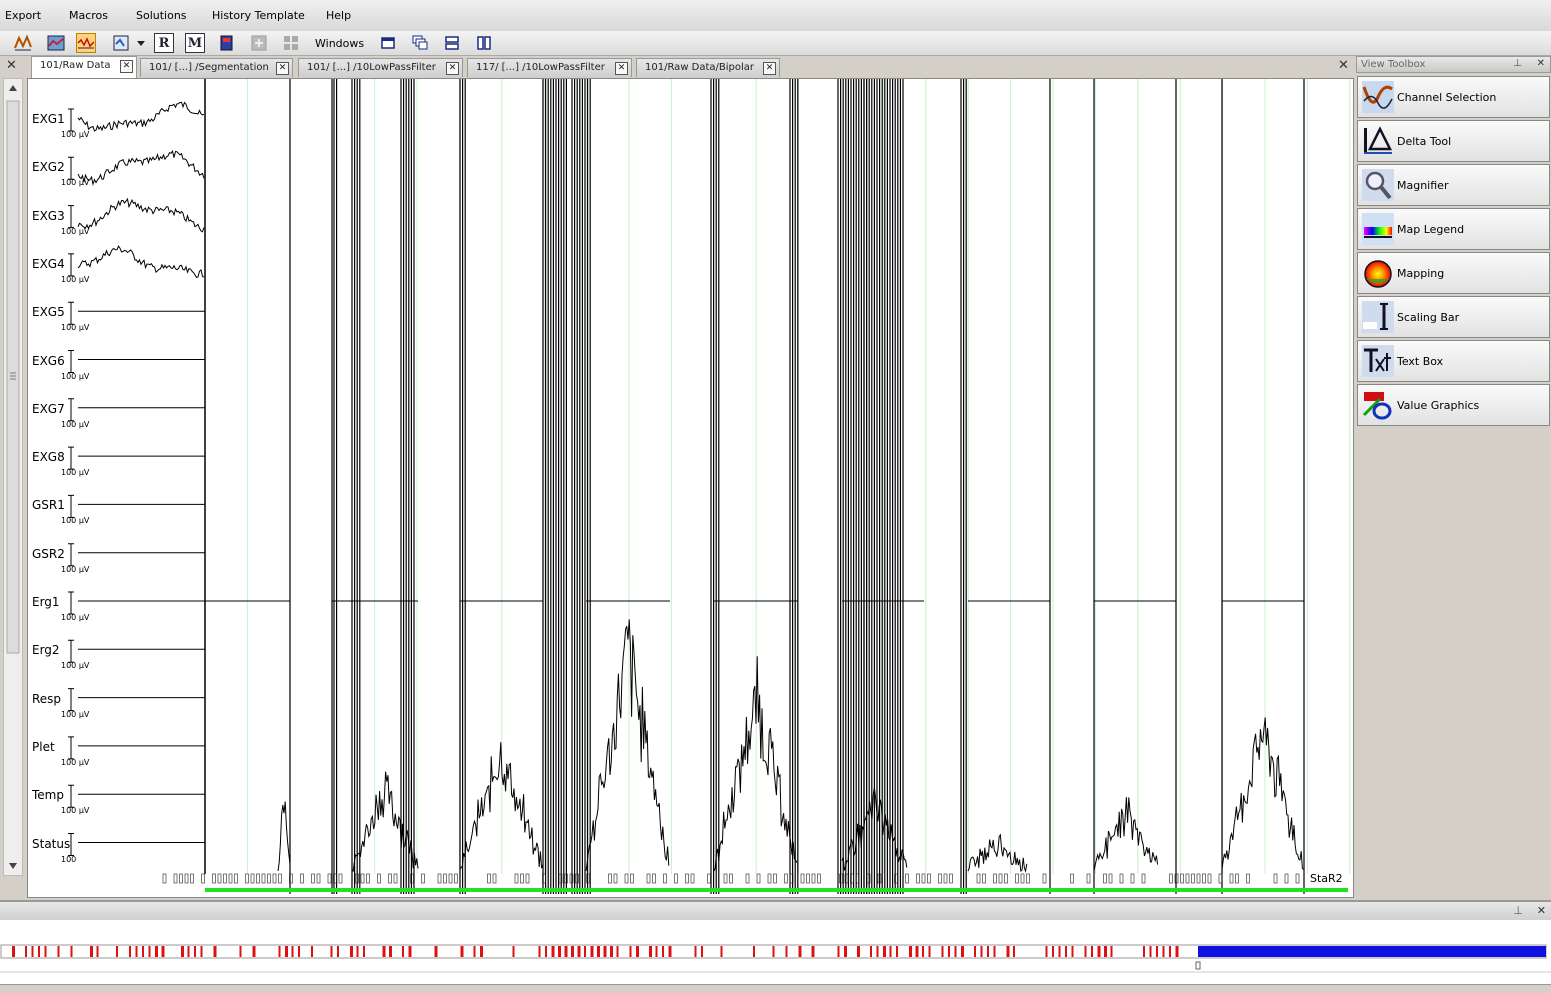 This screenshot has height=993, width=1551. I want to click on value-graphics-label: Value Graphics, so click(1438, 405).